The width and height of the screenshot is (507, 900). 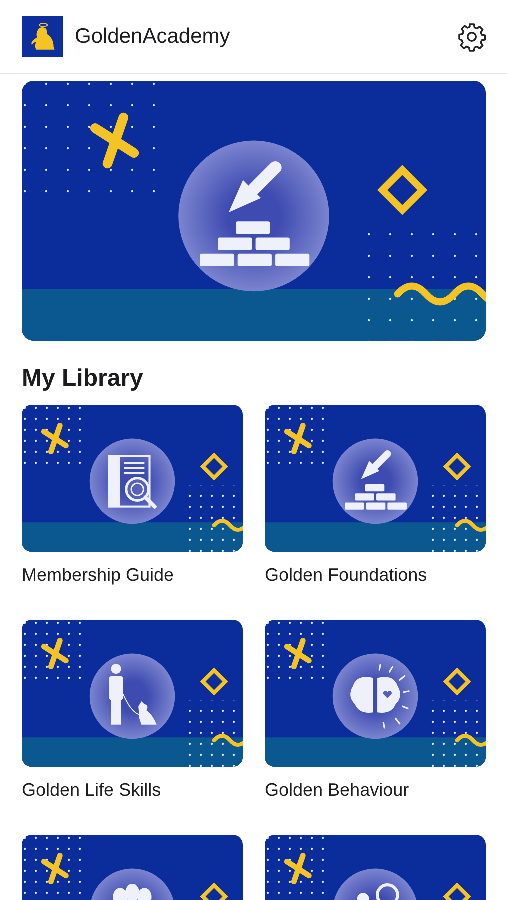 What do you see at coordinates (83, 379) in the screenshot?
I see `section-heading: My Library` at bounding box center [83, 379].